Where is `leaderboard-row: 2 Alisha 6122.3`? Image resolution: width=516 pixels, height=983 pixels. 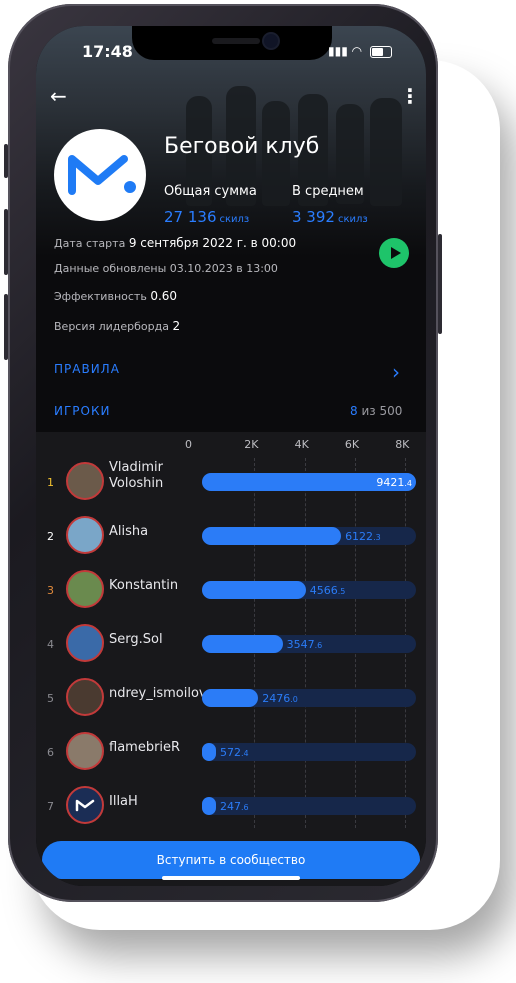
leaderboard-row: 2 Alisha 6122.3 is located at coordinates (231, 537).